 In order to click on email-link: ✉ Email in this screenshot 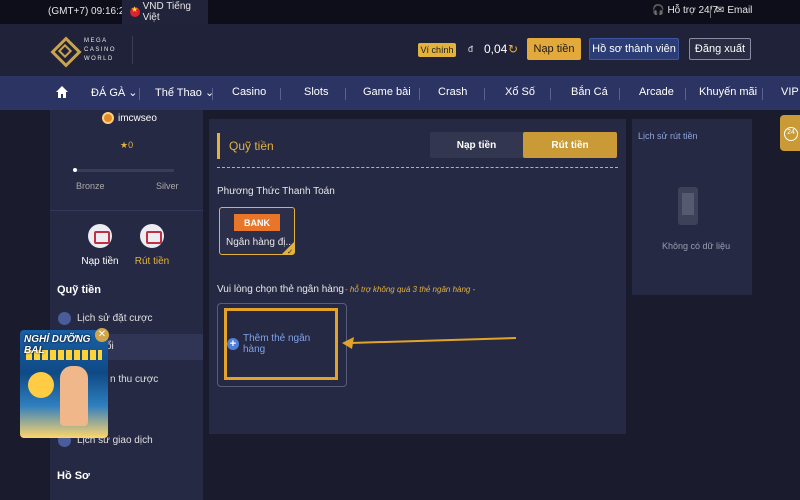, I will do `click(734, 10)`.